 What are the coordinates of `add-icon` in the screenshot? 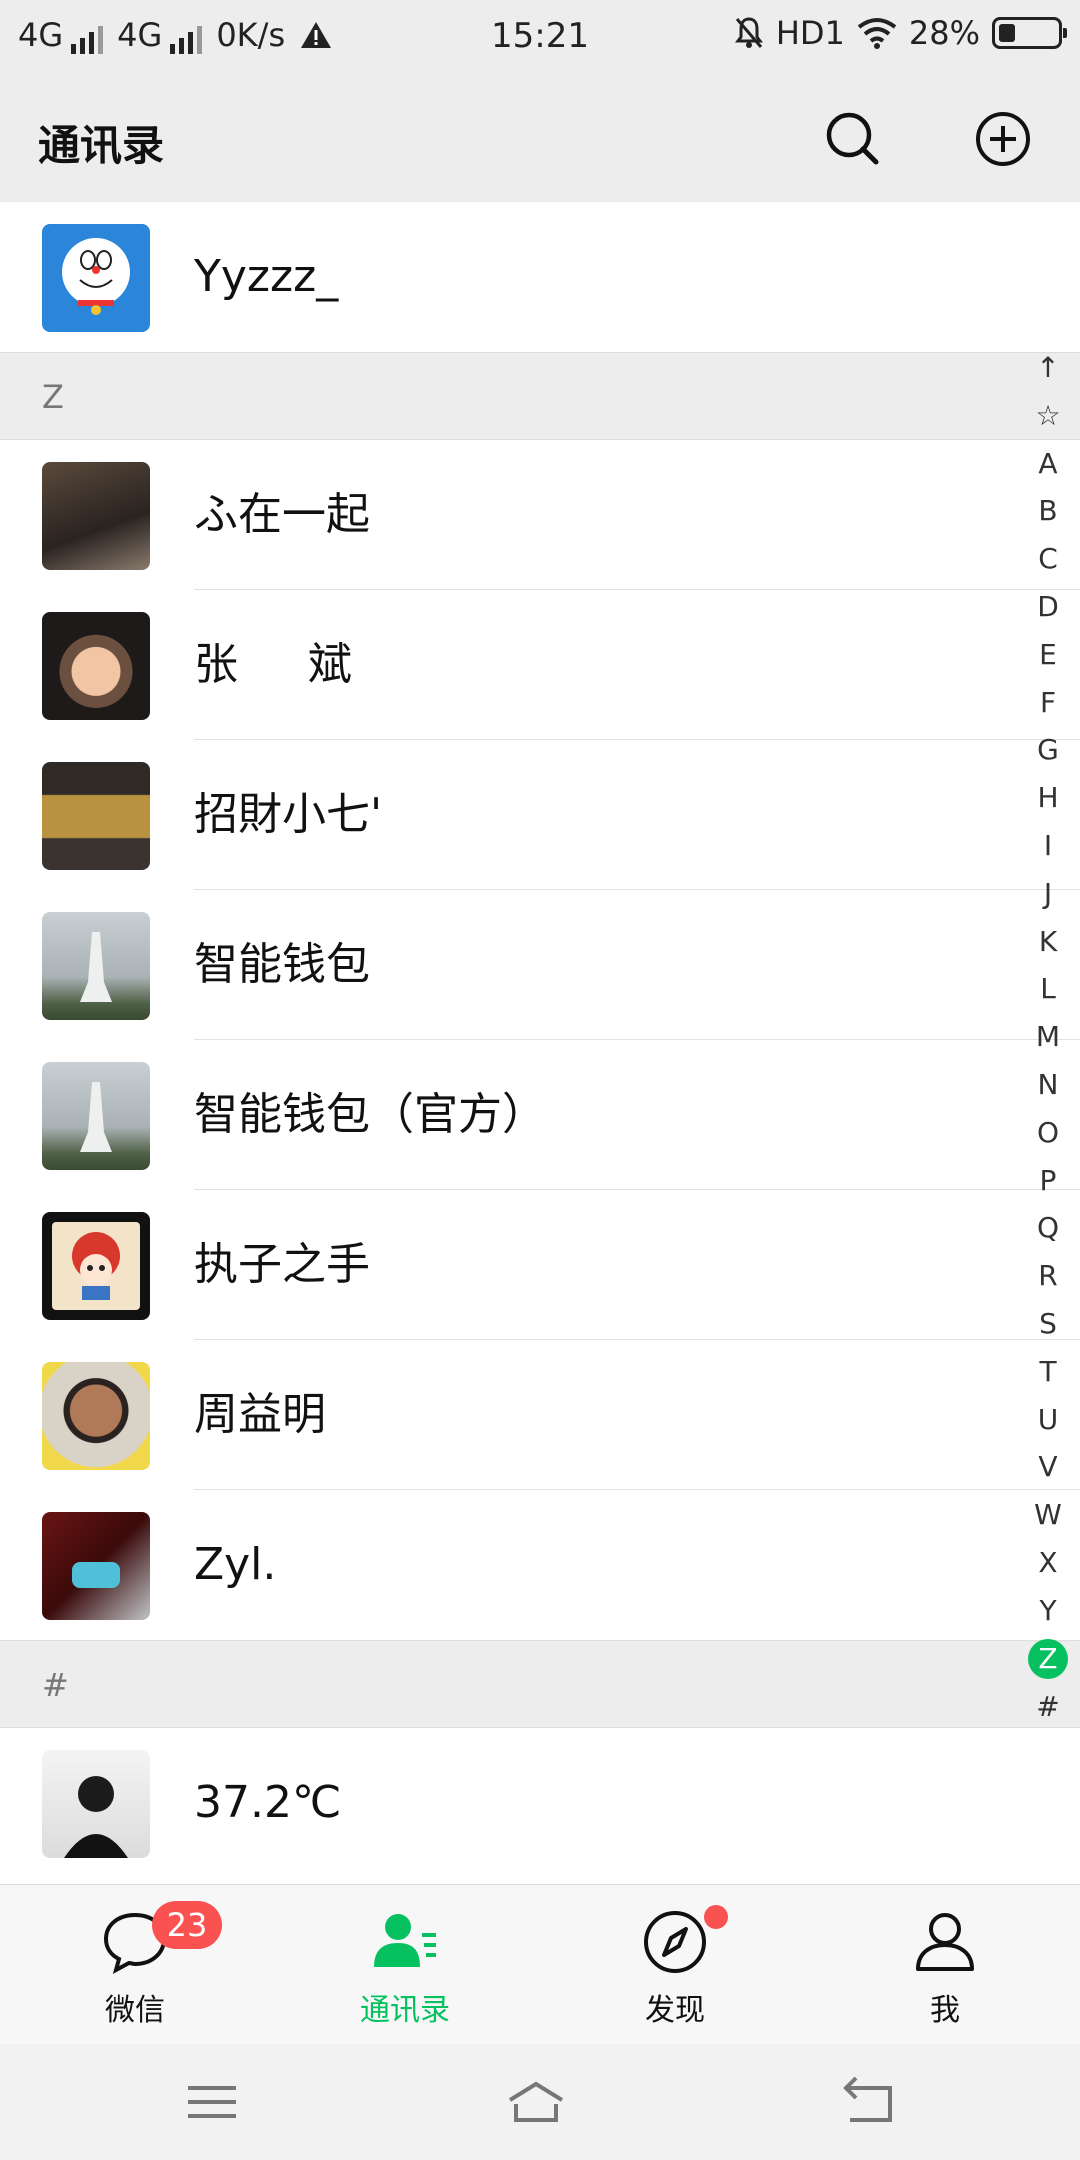 It's located at (1003, 139).